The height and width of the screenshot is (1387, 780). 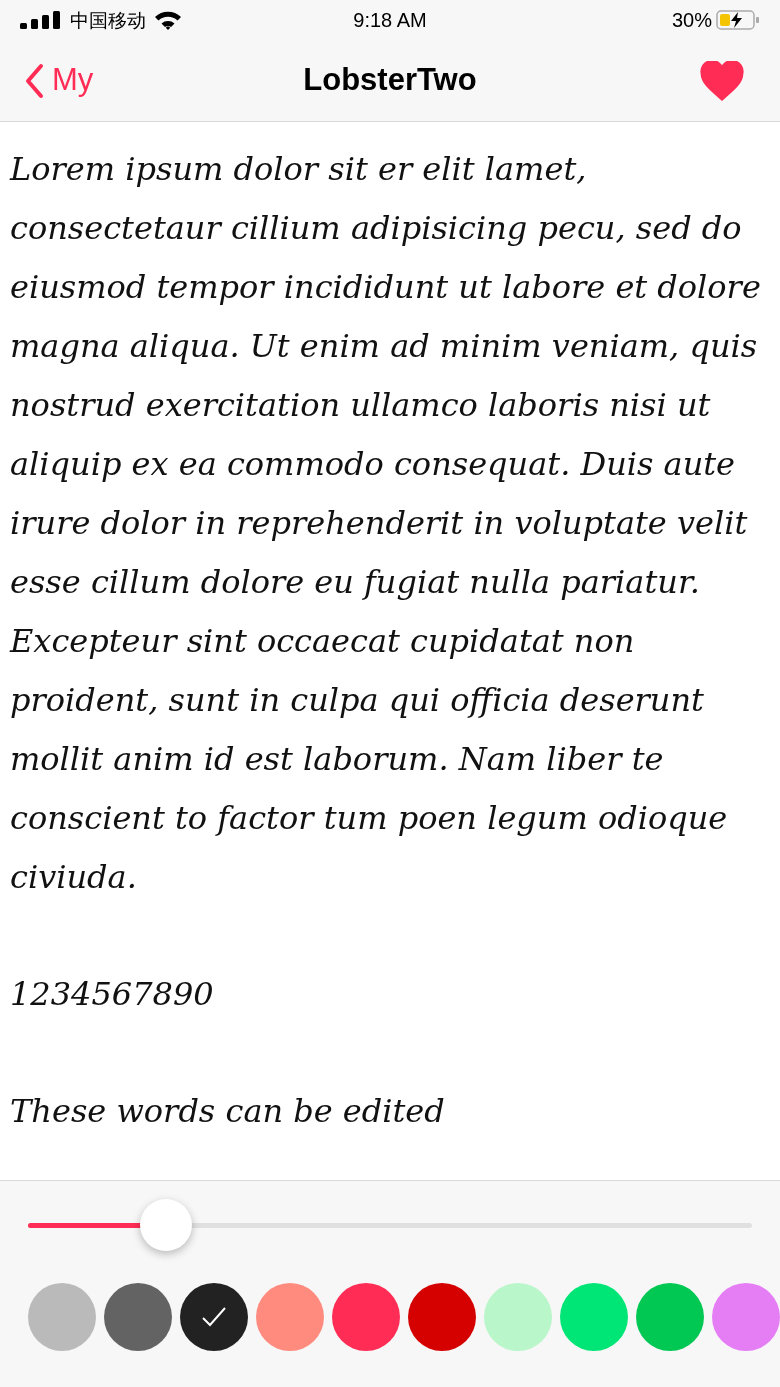 I want to click on carrier-name: 中国移动, so click(x=108, y=20).